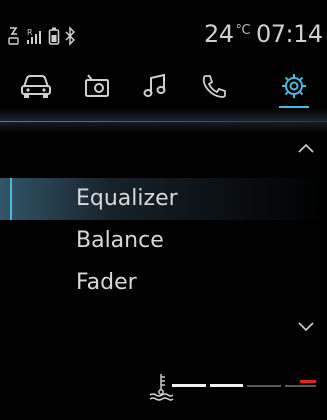 The height and width of the screenshot is (420, 327). I want to click on radio-icon, so click(97, 85).